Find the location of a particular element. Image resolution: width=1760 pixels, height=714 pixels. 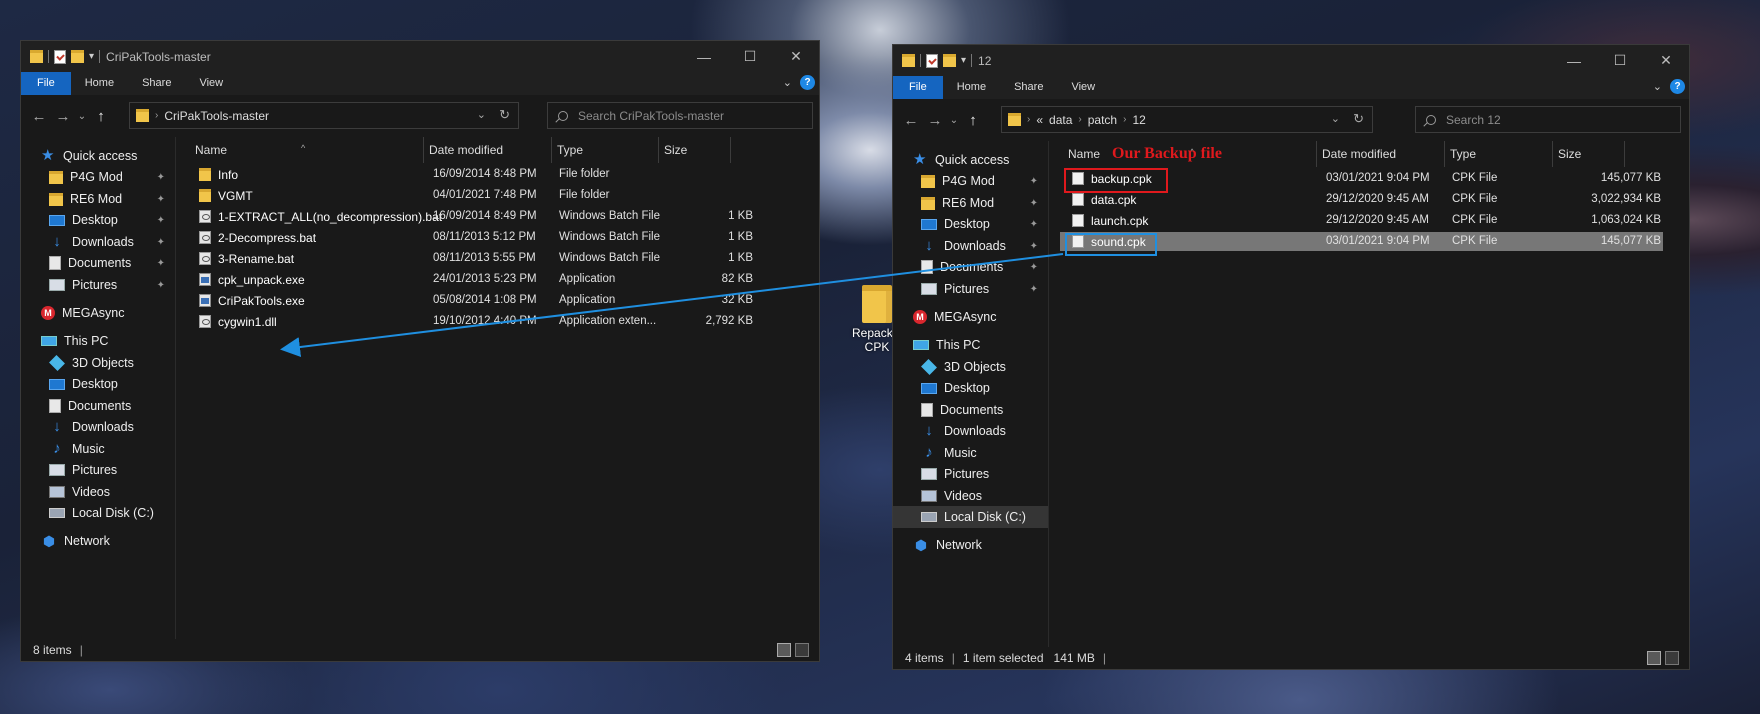

sound-highlight-box is located at coordinates (1111, 244).